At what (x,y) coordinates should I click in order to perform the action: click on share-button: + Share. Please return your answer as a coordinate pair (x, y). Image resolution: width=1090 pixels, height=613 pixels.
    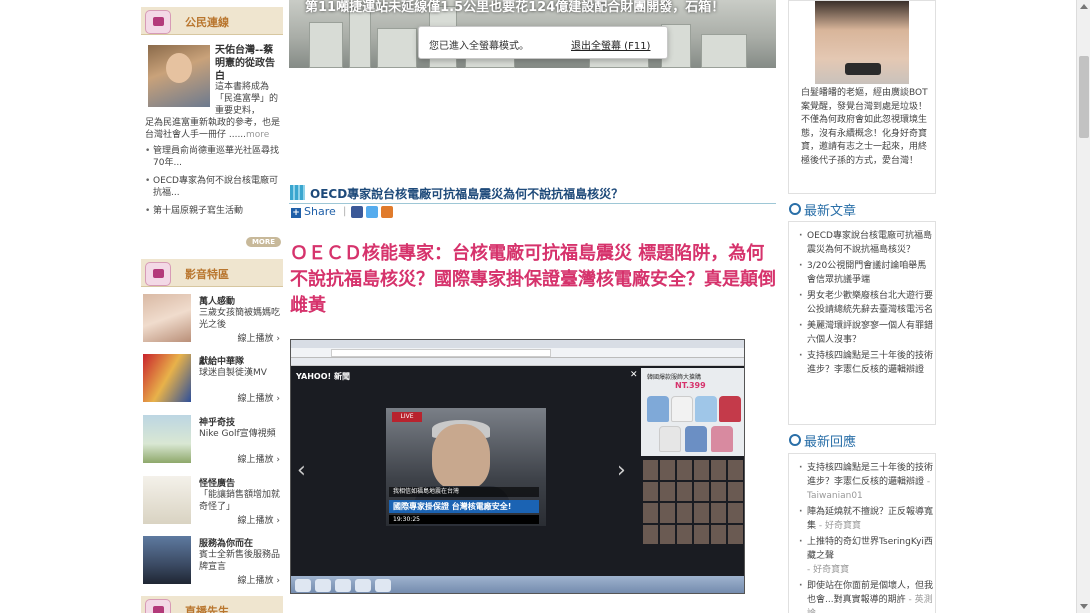
    Looking at the image, I should click on (313, 211).